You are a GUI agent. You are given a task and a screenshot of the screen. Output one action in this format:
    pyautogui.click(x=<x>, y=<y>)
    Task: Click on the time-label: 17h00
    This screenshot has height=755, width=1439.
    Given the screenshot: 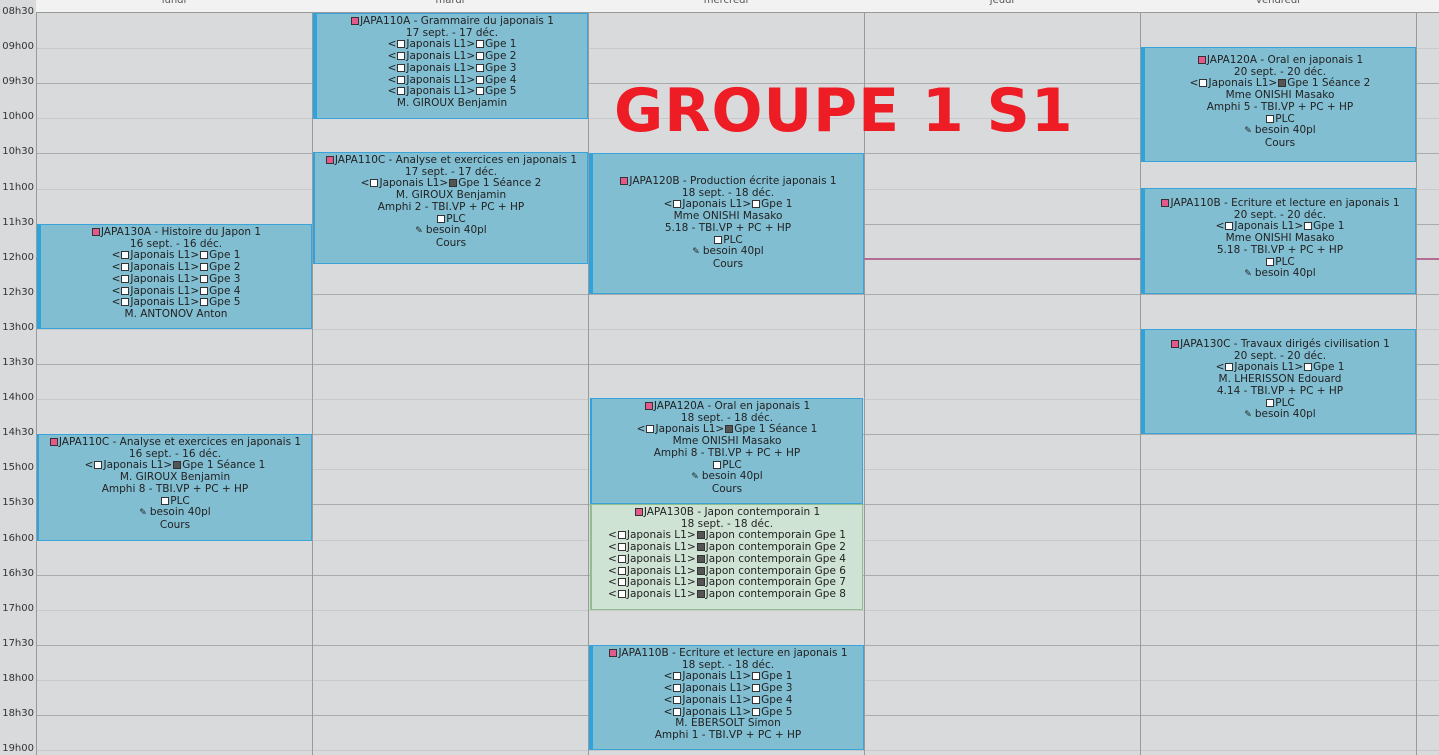 What is the action you would take?
    pyautogui.click(x=18, y=608)
    